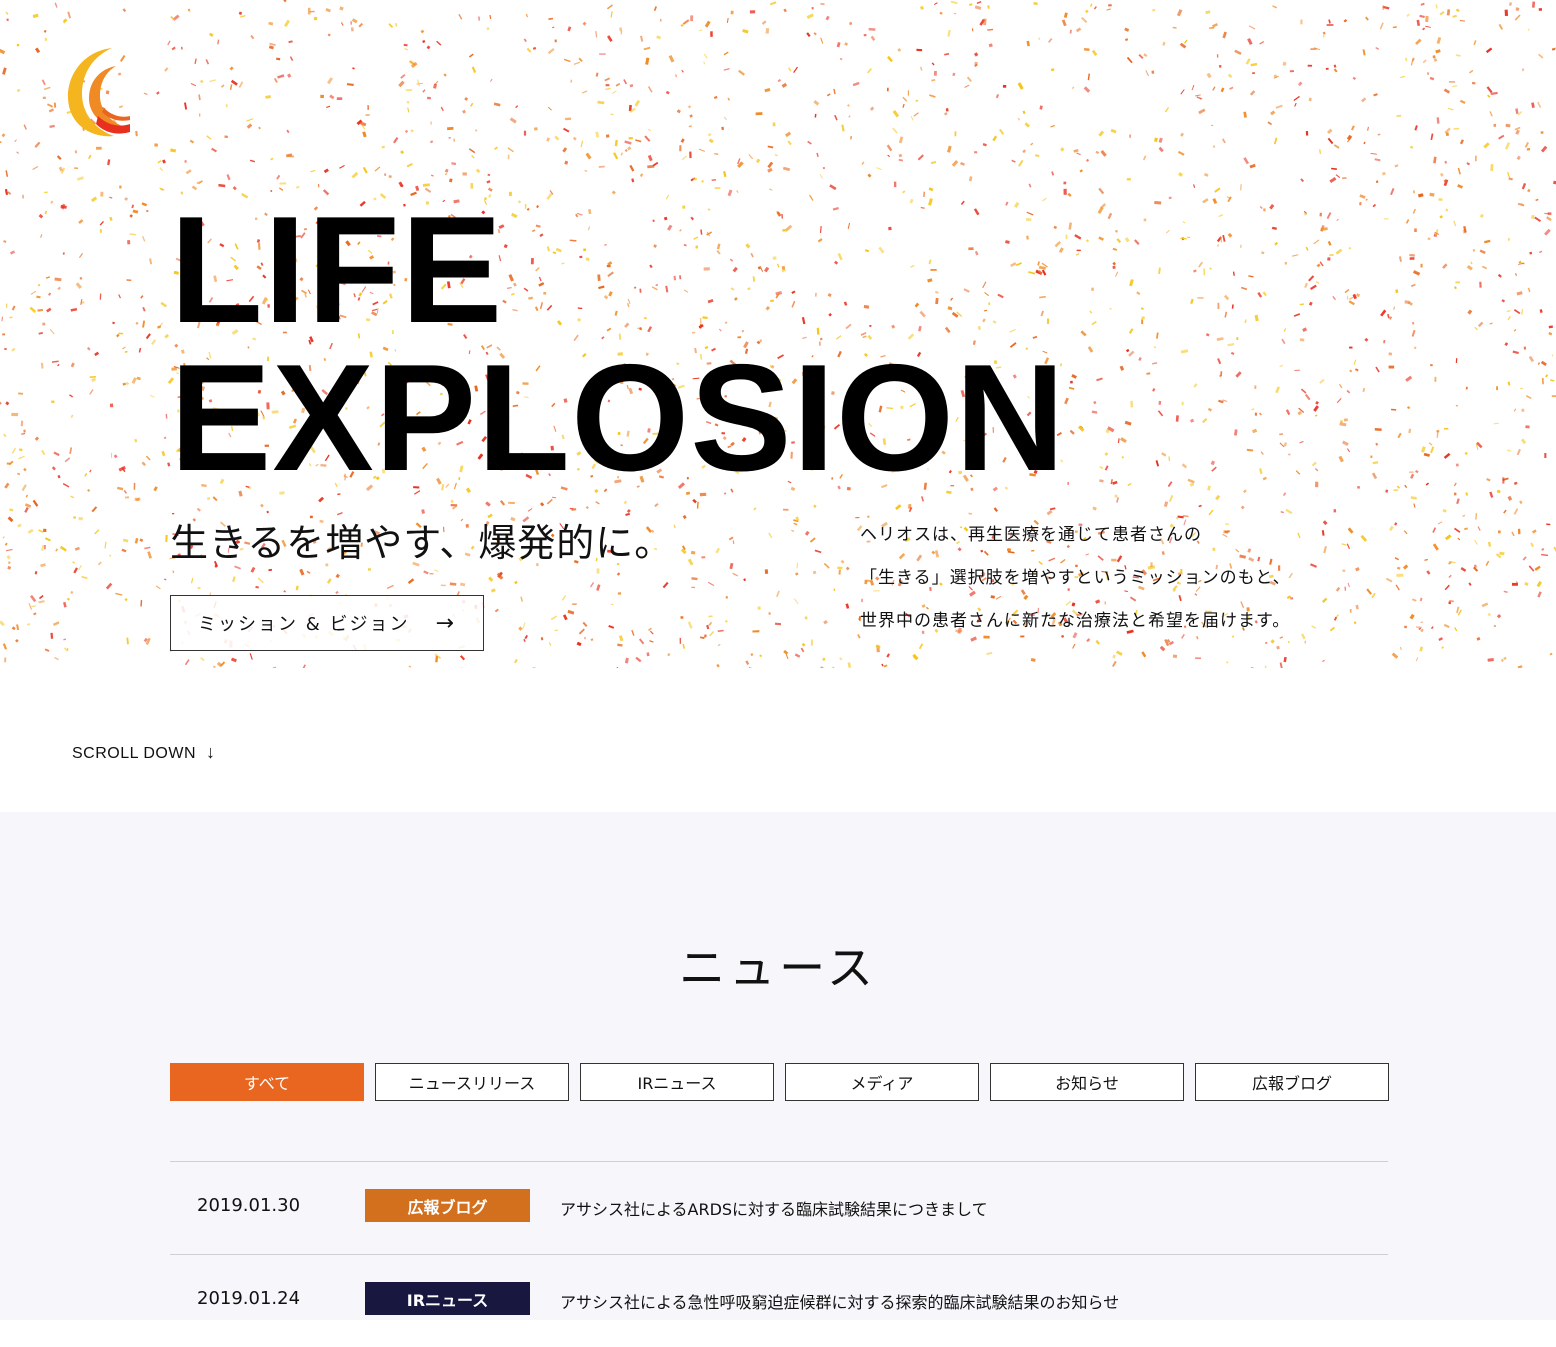 The width and height of the screenshot is (1556, 1347). What do you see at coordinates (618, 418) in the screenshot?
I see `headline-line-2: EXPLOSION` at bounding box center [618, 418].